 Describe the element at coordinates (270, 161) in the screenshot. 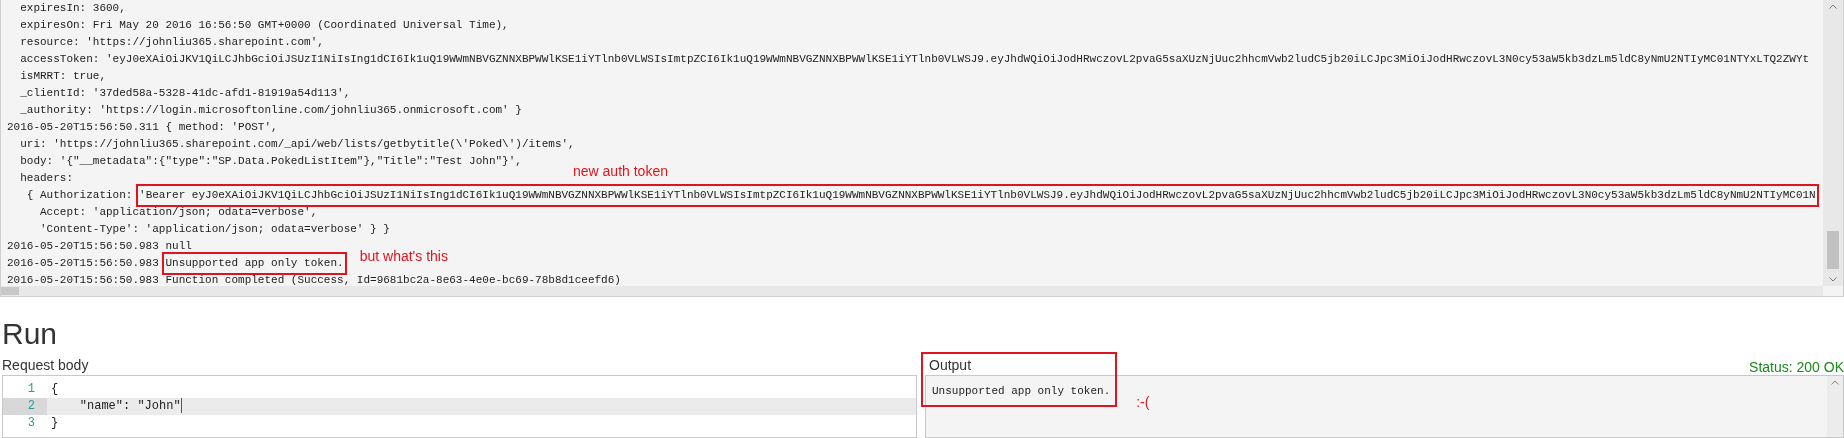

I see `log-line: body: '{"__metadata":{"type":"SP.Data.PokedListItem"},"Title":"Test John"}',` at that location.